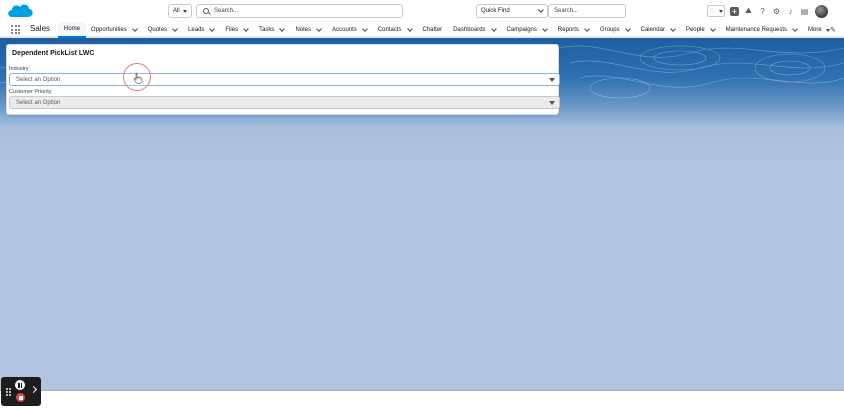 The image size is (844, 408). Describe the element at coordinates (469, 30) in the screenshot. I see `nav-item-label: Dashboards` at that location.